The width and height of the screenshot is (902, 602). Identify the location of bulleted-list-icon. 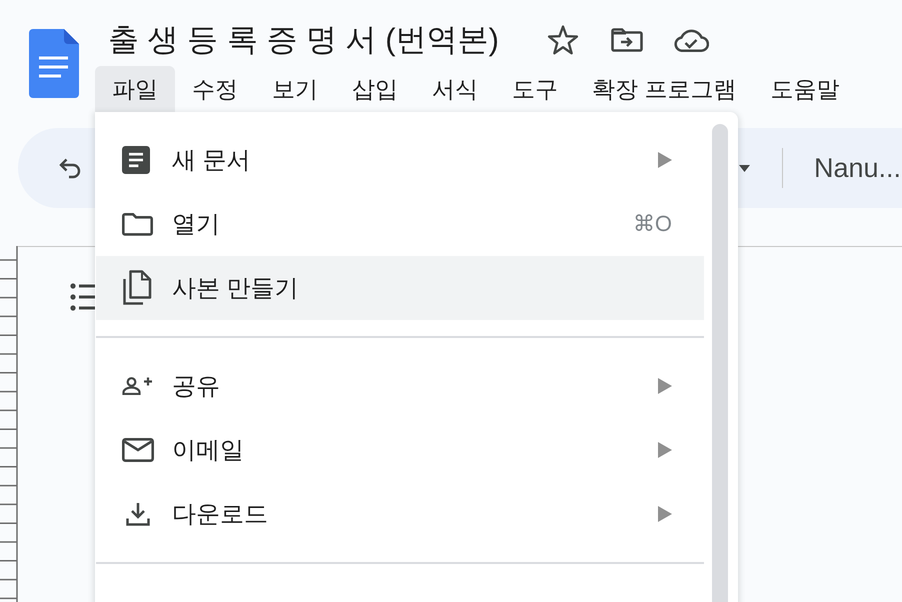
(83, 297).